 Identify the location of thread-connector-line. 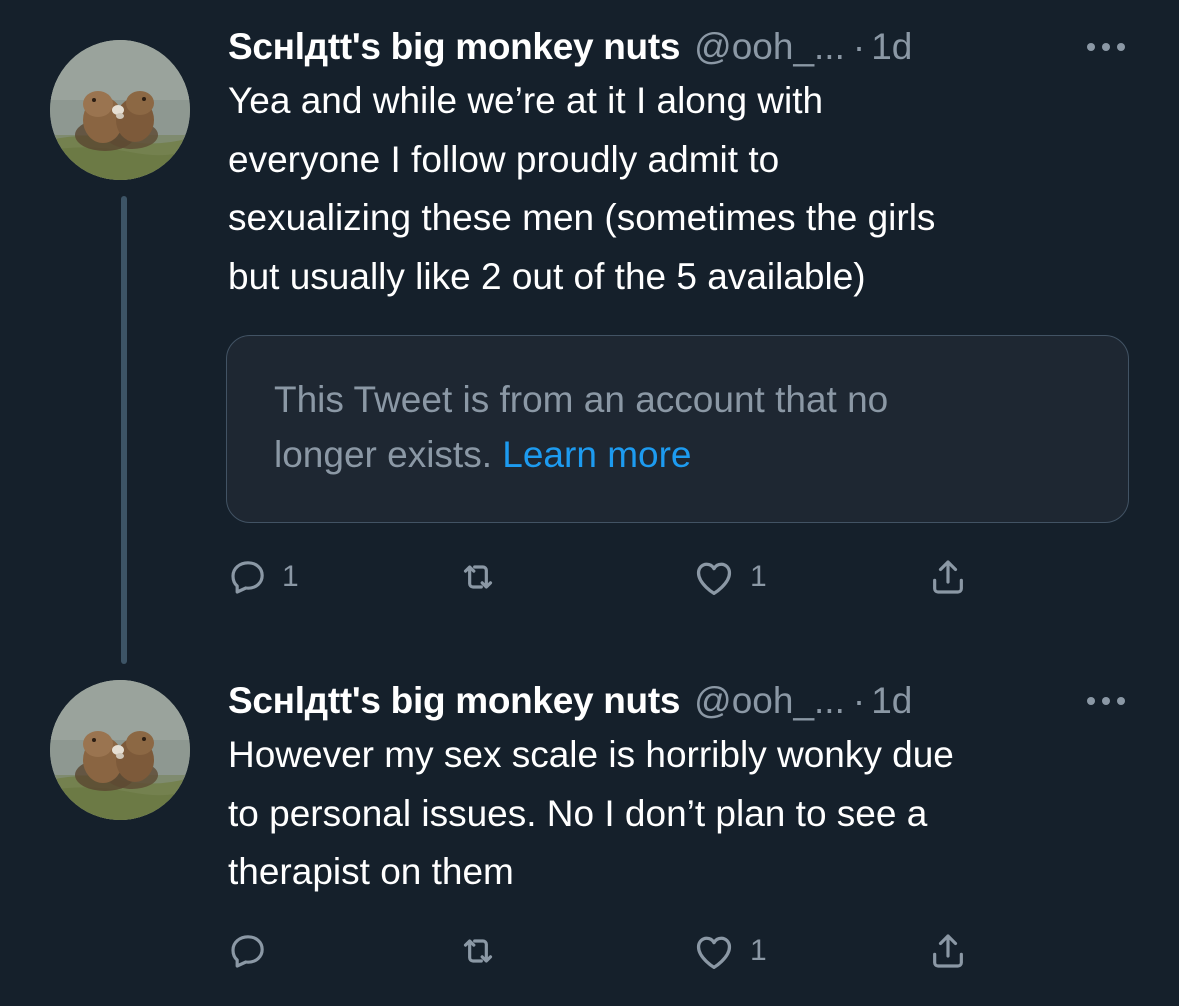
(124, 430).